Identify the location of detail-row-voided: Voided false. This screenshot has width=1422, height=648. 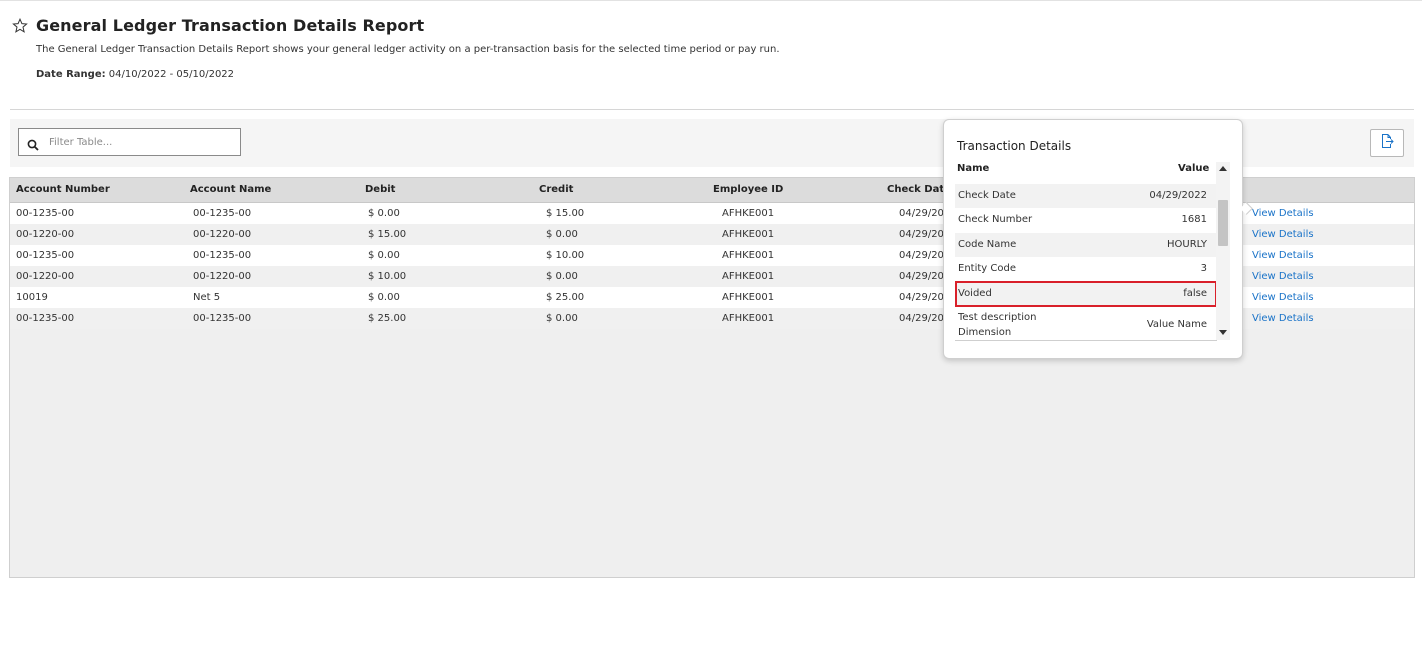
(1086, 294).